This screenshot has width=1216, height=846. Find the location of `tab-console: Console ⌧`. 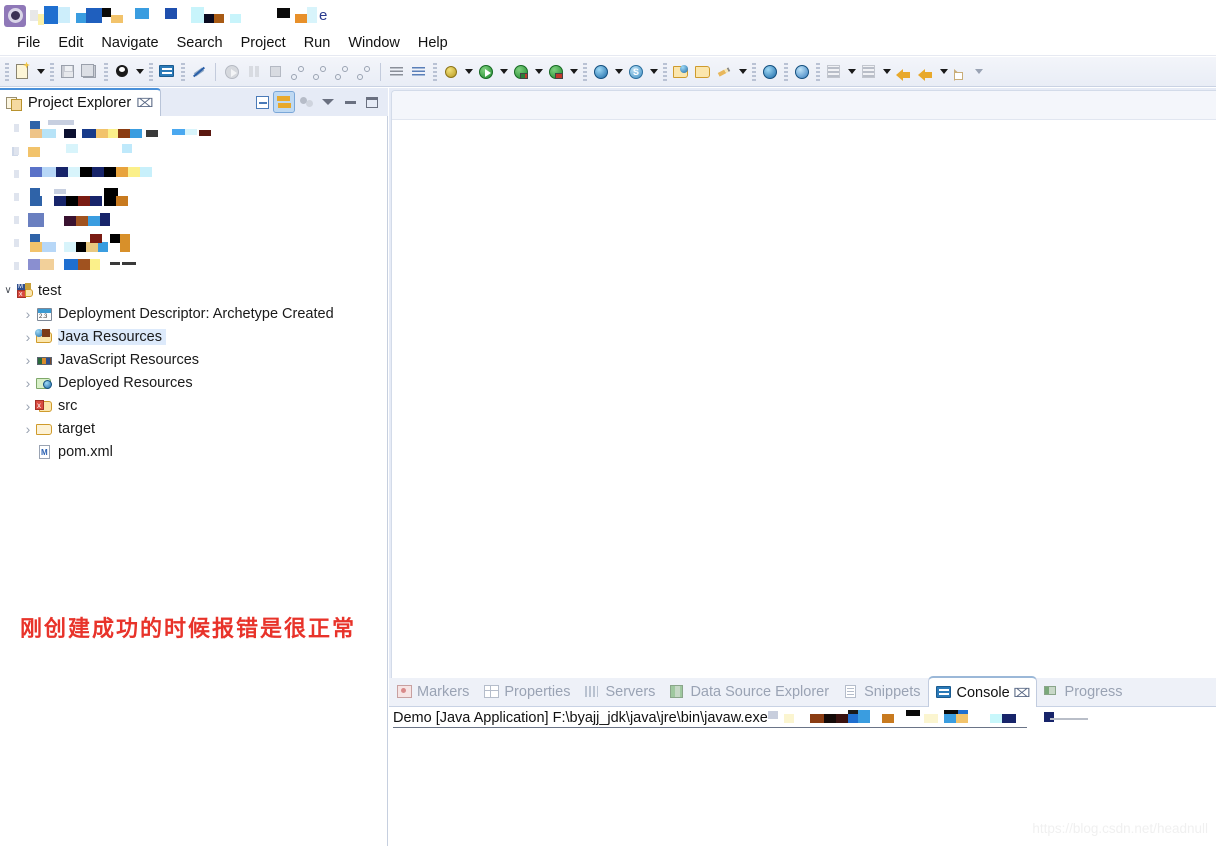

tab-console: Console ⌧ is located at coordinates (982, 691).